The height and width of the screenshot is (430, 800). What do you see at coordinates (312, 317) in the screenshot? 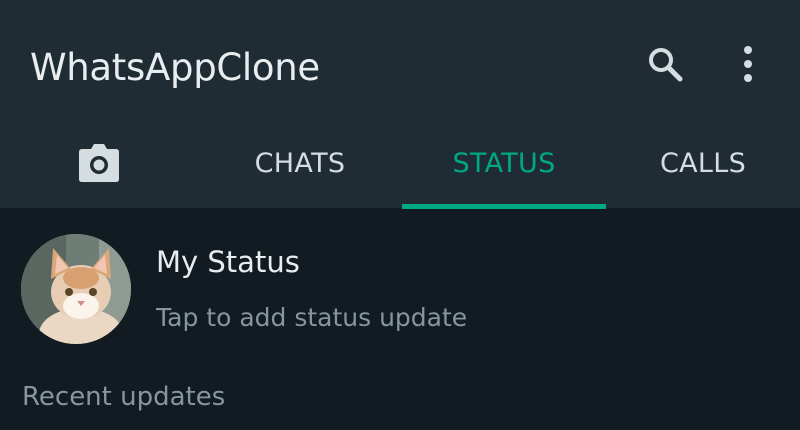
I see `my-status-subtitle: Tap to add status update` at bounding box center [312, 317].